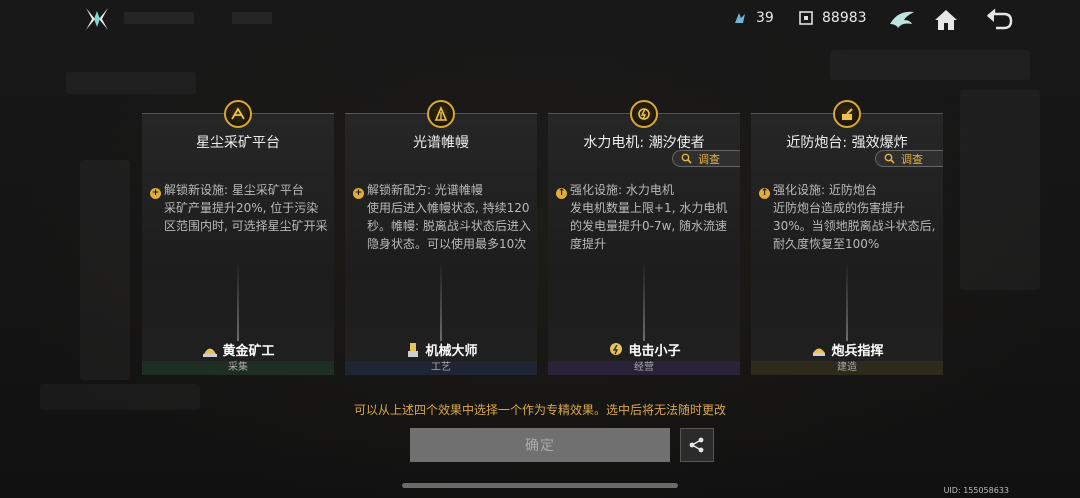  What do you see at coordinates (765, 18) in the screenshot?
I see `resource-crystal-value: 39` at bounding box center [765, 18].